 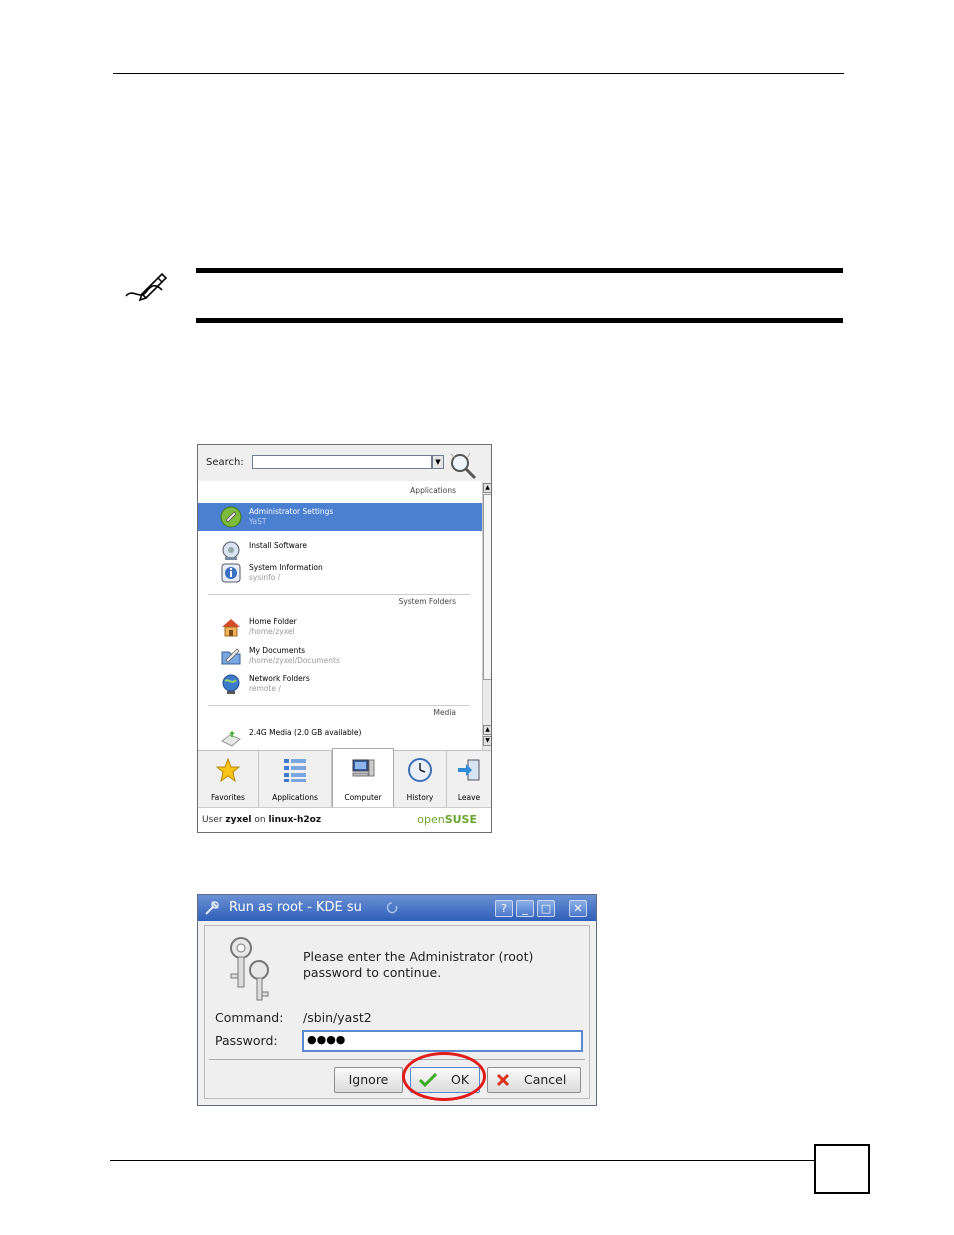 What do you see at coordinates (294, 660) in the screenshot?
I see `item-subtitle: /home/zyxel/Documents` at bounding box center [294, 660].